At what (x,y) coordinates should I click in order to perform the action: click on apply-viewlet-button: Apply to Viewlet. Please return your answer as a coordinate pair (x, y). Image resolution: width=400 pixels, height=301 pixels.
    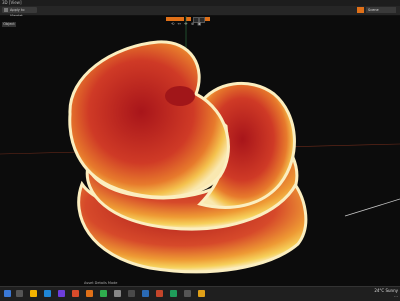
    Looking at the image, I should click on (19, 12).